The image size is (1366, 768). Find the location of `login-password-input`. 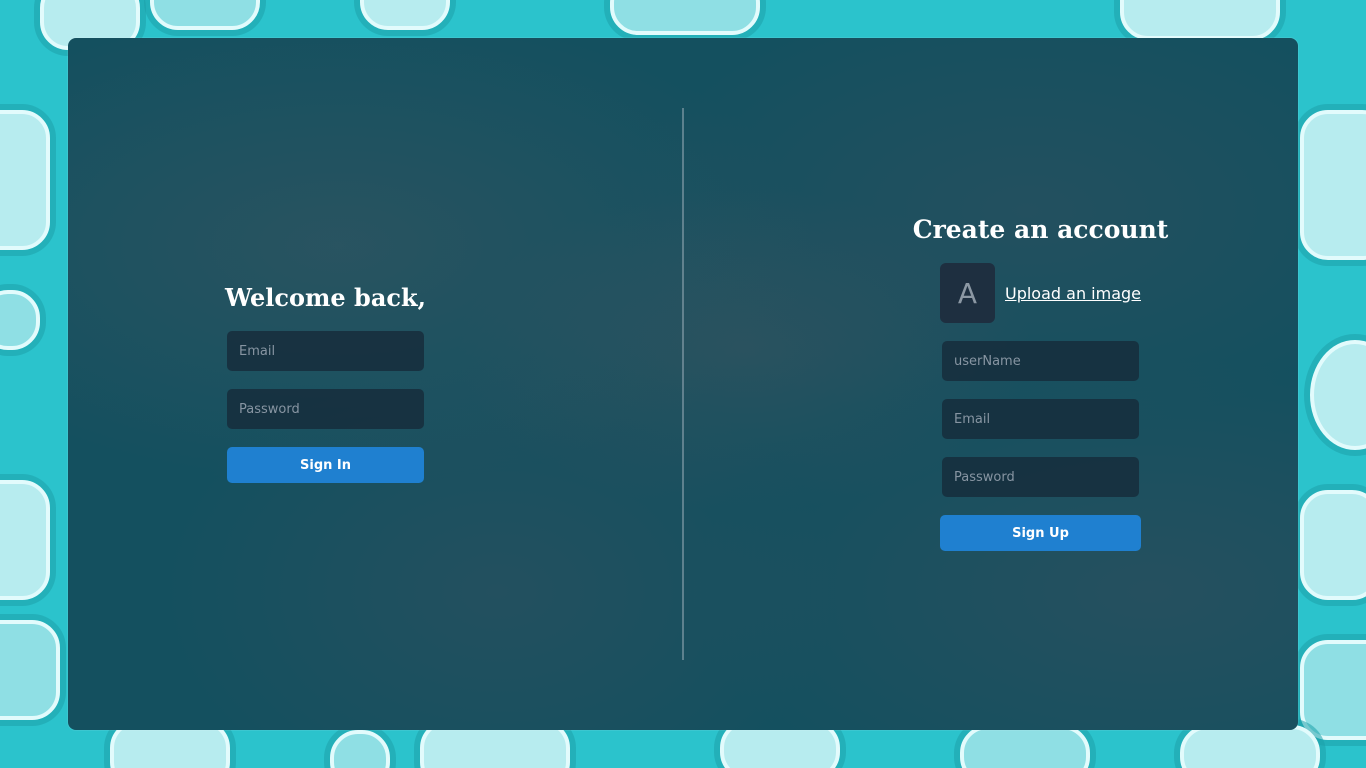

login-password-input is located at coordinates (325, 409).